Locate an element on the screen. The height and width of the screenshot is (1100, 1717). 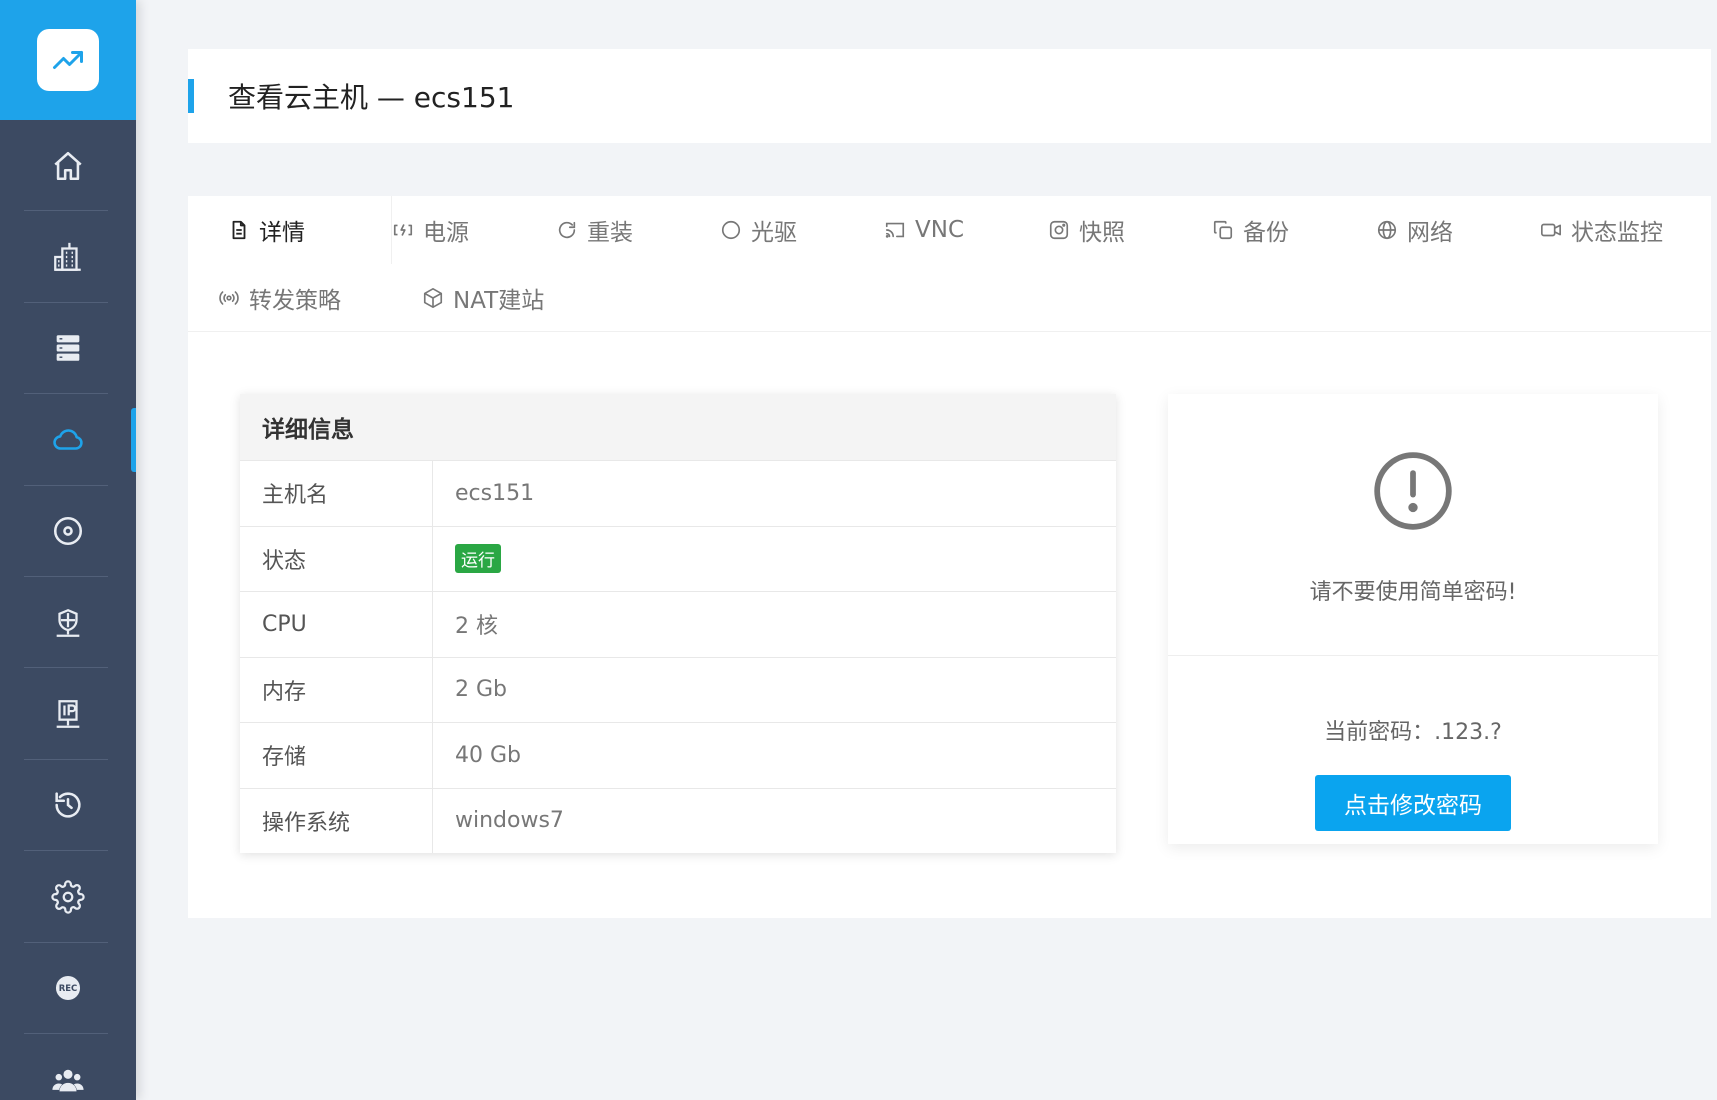
box-icon is located at coordinates (433, 298).